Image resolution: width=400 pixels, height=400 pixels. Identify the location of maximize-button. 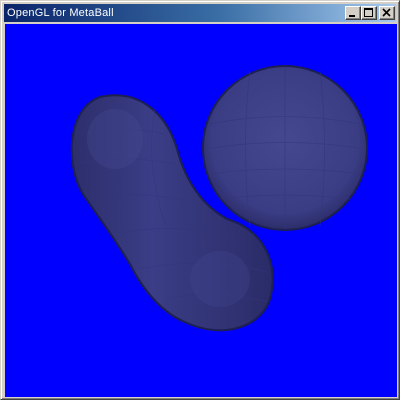
(369, 13).